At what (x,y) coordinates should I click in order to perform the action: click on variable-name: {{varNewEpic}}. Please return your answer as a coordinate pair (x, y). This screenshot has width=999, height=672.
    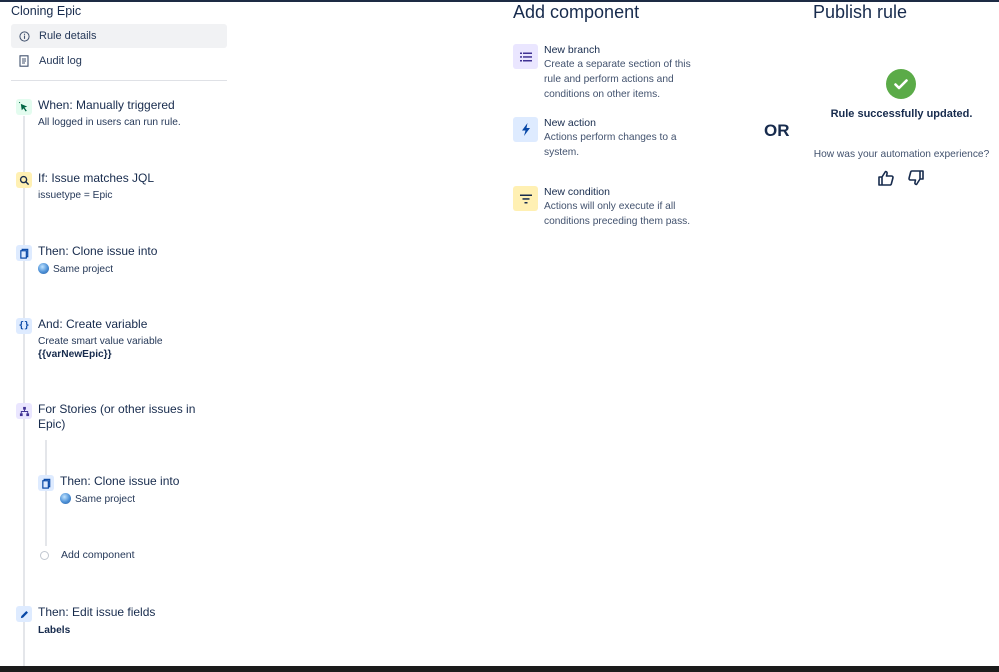
    Looking at the image, I should click on (75, 354).